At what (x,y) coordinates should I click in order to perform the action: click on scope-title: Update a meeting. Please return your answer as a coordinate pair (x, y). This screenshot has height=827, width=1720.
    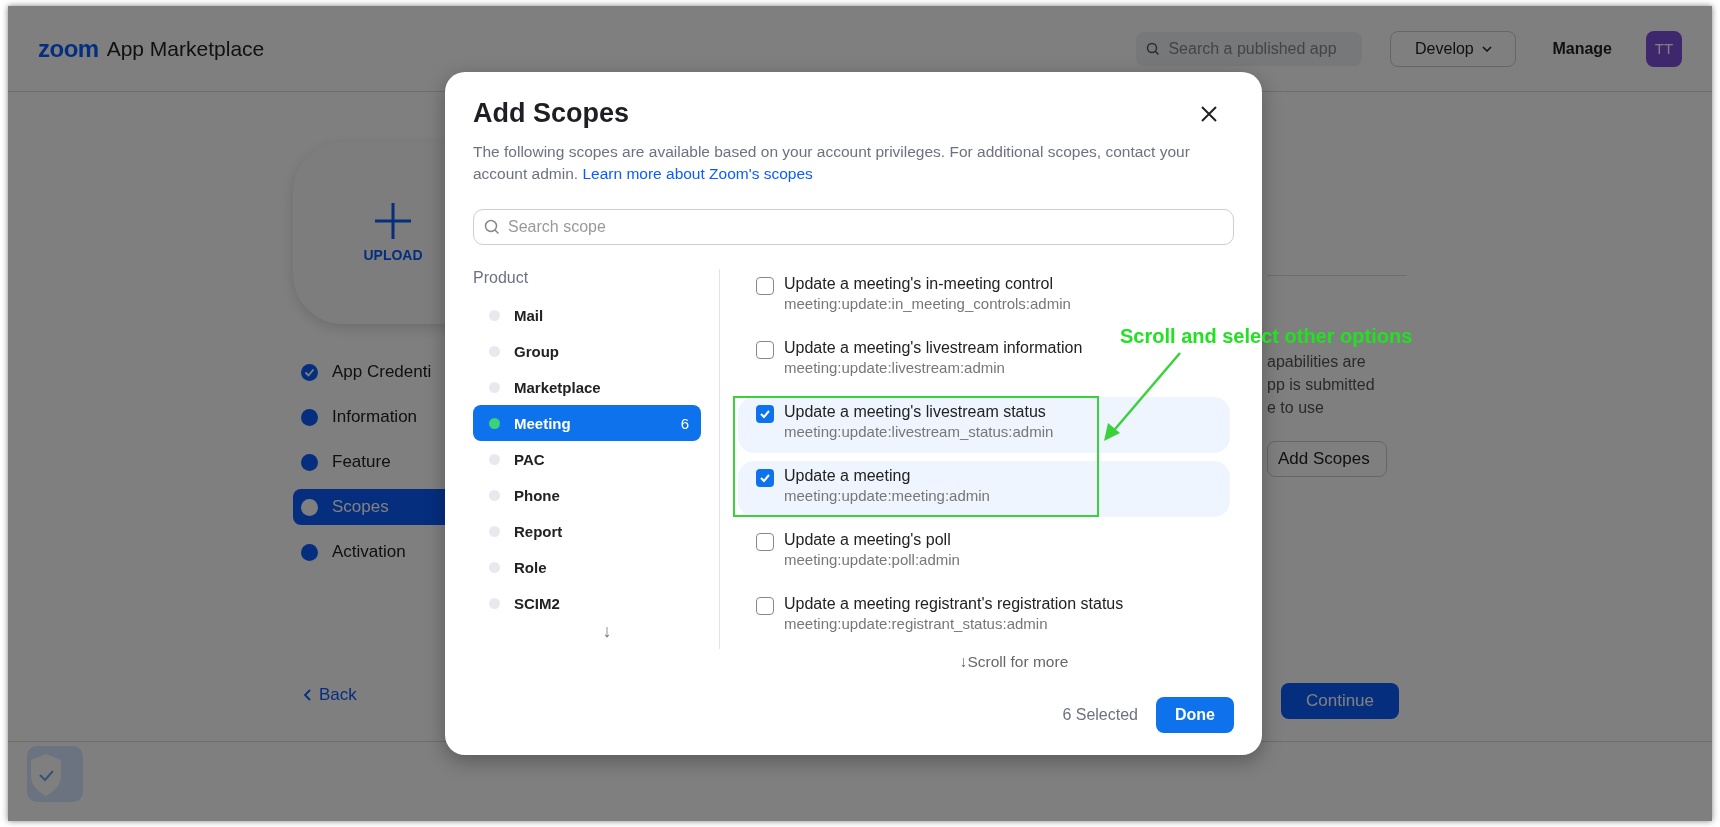
    Looking at the image, I should click on (848, 476).